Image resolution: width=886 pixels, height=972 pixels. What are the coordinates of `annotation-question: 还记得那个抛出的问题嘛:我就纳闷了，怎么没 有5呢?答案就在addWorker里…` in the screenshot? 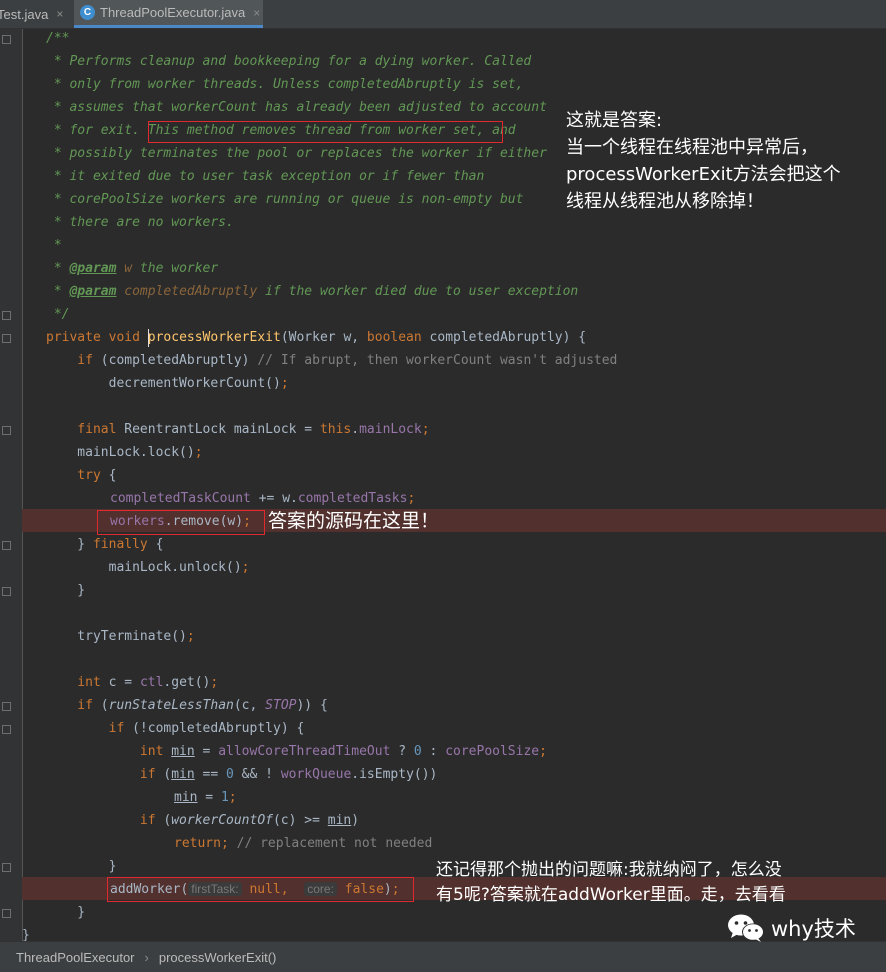 It's located at (611, 883).